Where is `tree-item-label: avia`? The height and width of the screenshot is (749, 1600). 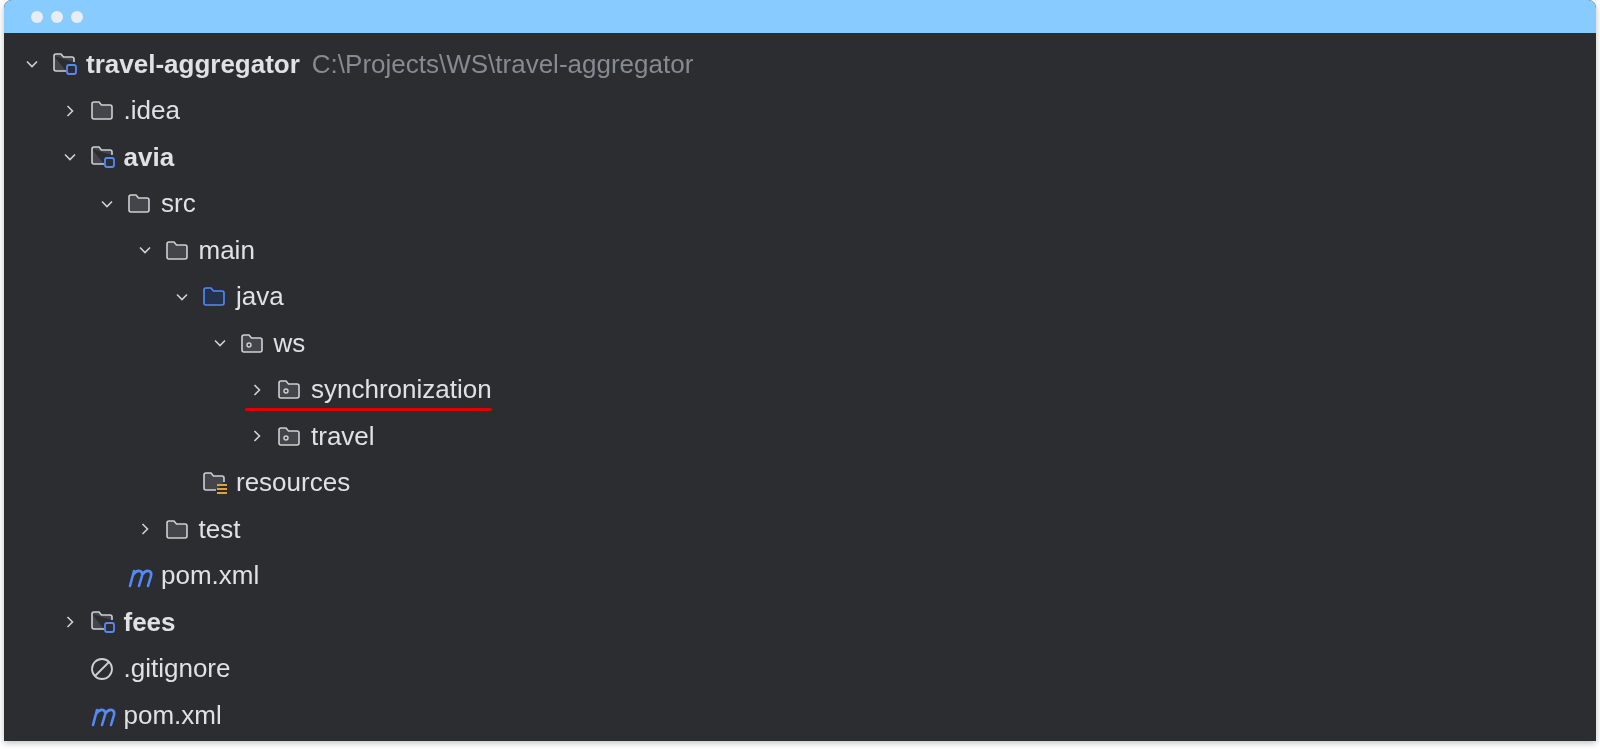 tree-item-label: avia is located at coordinates (149, 157).